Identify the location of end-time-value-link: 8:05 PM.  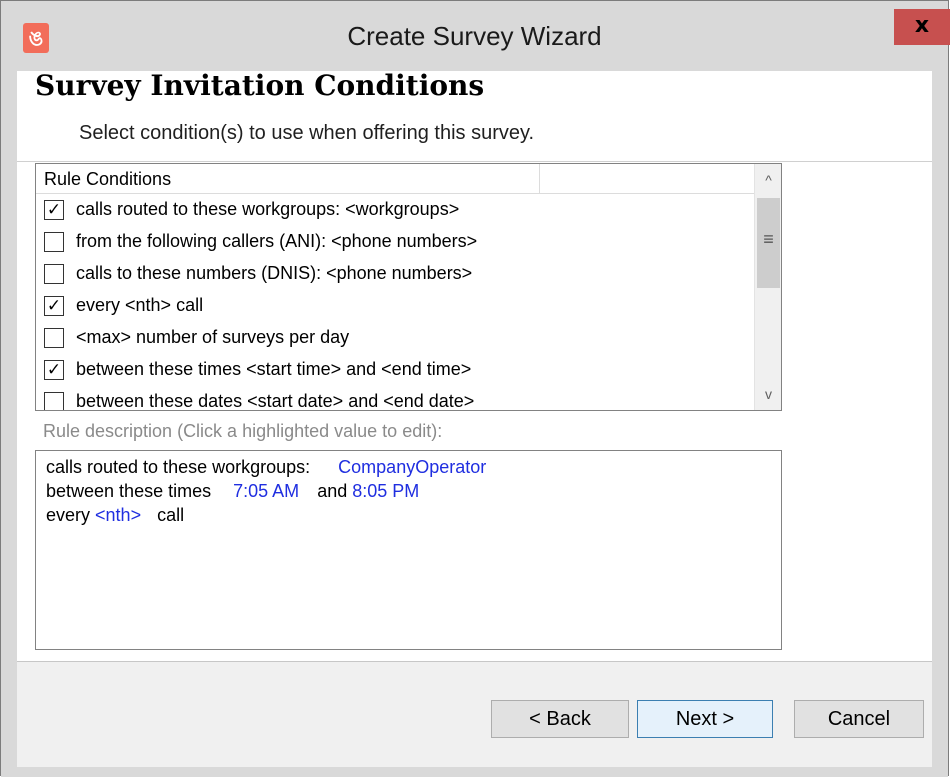
(385, 491).